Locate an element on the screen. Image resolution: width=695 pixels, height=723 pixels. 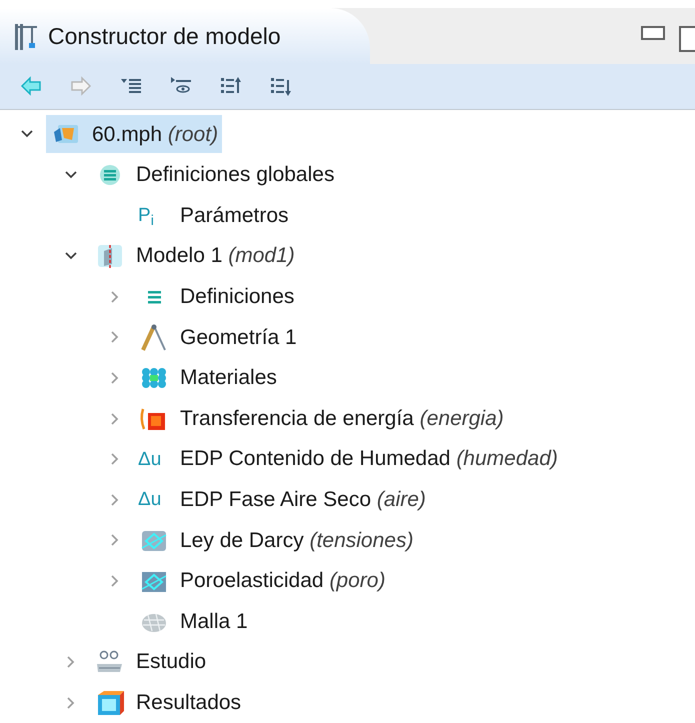
tree-item: Malla 1 is located at coordinates (193, 621).